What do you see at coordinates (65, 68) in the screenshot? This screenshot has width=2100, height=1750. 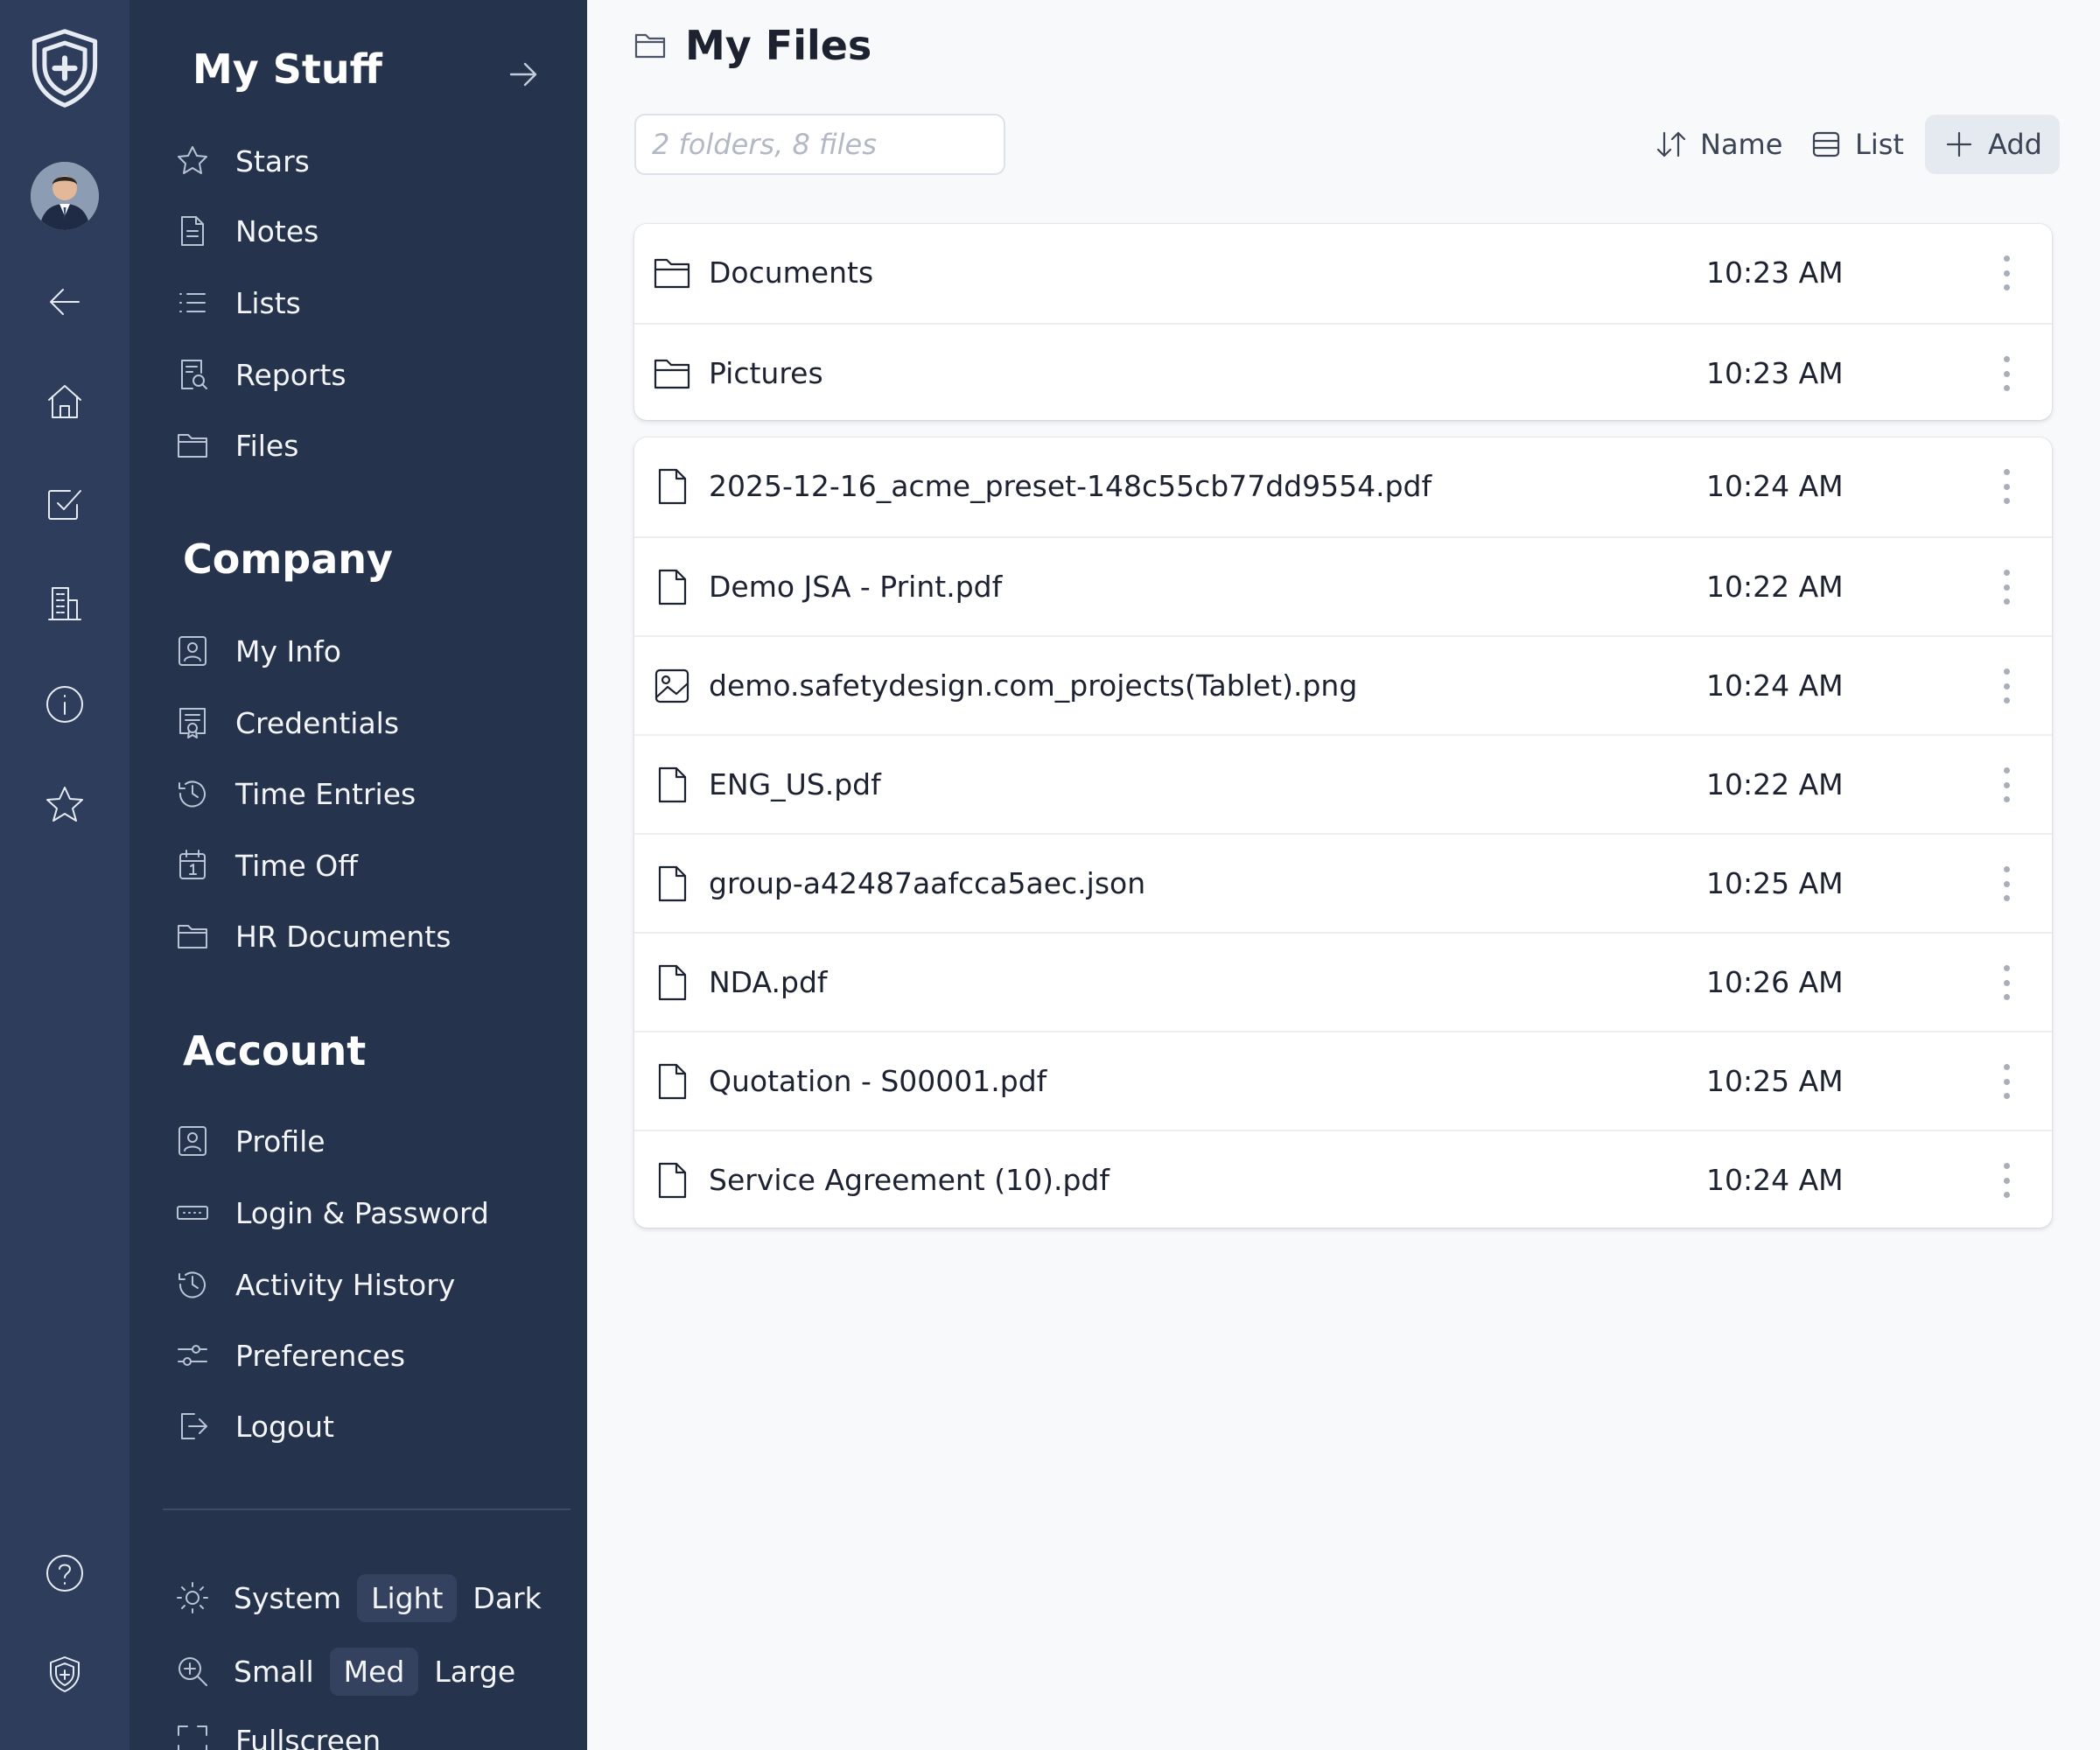 I see `shield-logo-icon` at bounding box center [65, 68].